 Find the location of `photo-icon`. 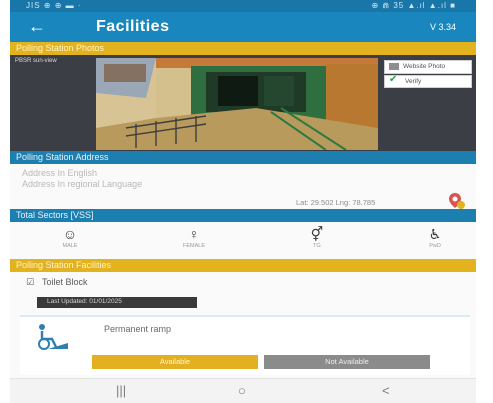

photo-icon is located at coordinates (394, 66).